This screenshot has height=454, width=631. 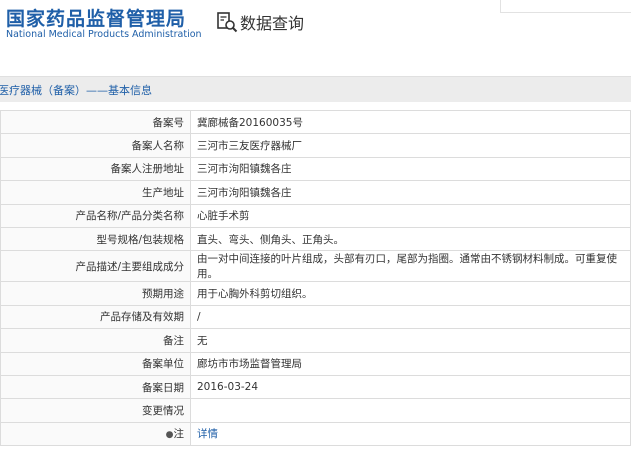 What do you see at coordinates (410, 340) in the screenshot?
I see `row-value: 无` at bounding box center [410, 340].